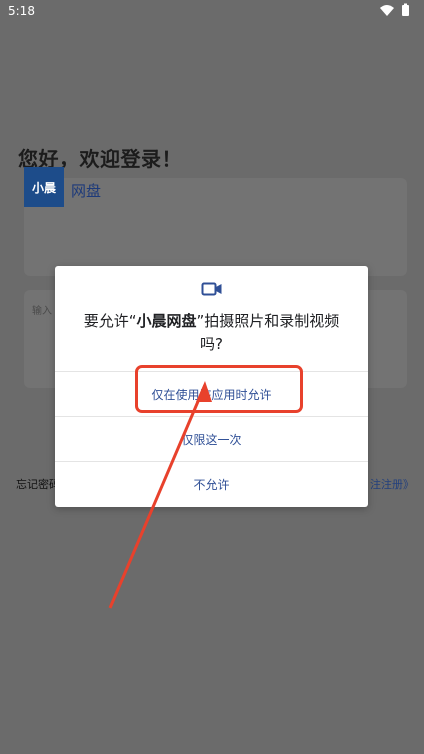  Describe the element at coordinates (86, 191) in the screenshot. I see `app-name-label: 网盘` at that location.